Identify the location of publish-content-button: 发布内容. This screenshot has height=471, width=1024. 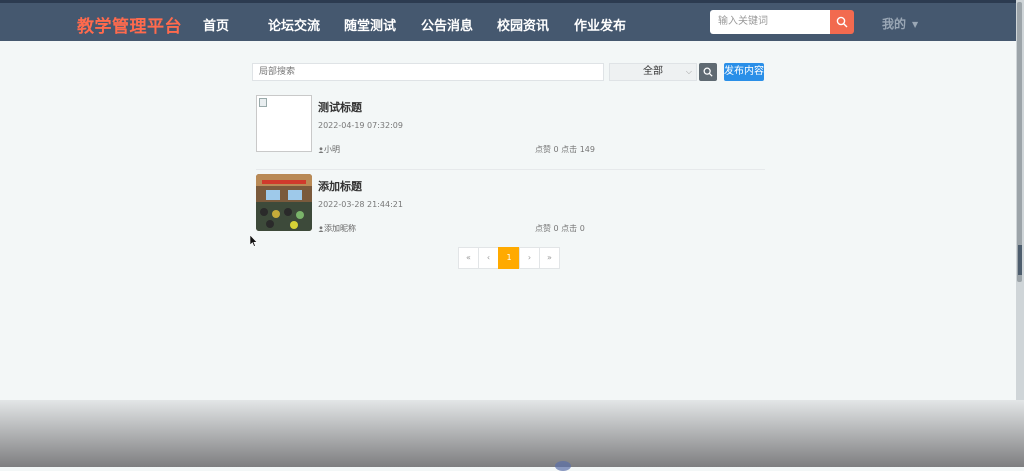
(744, 72).